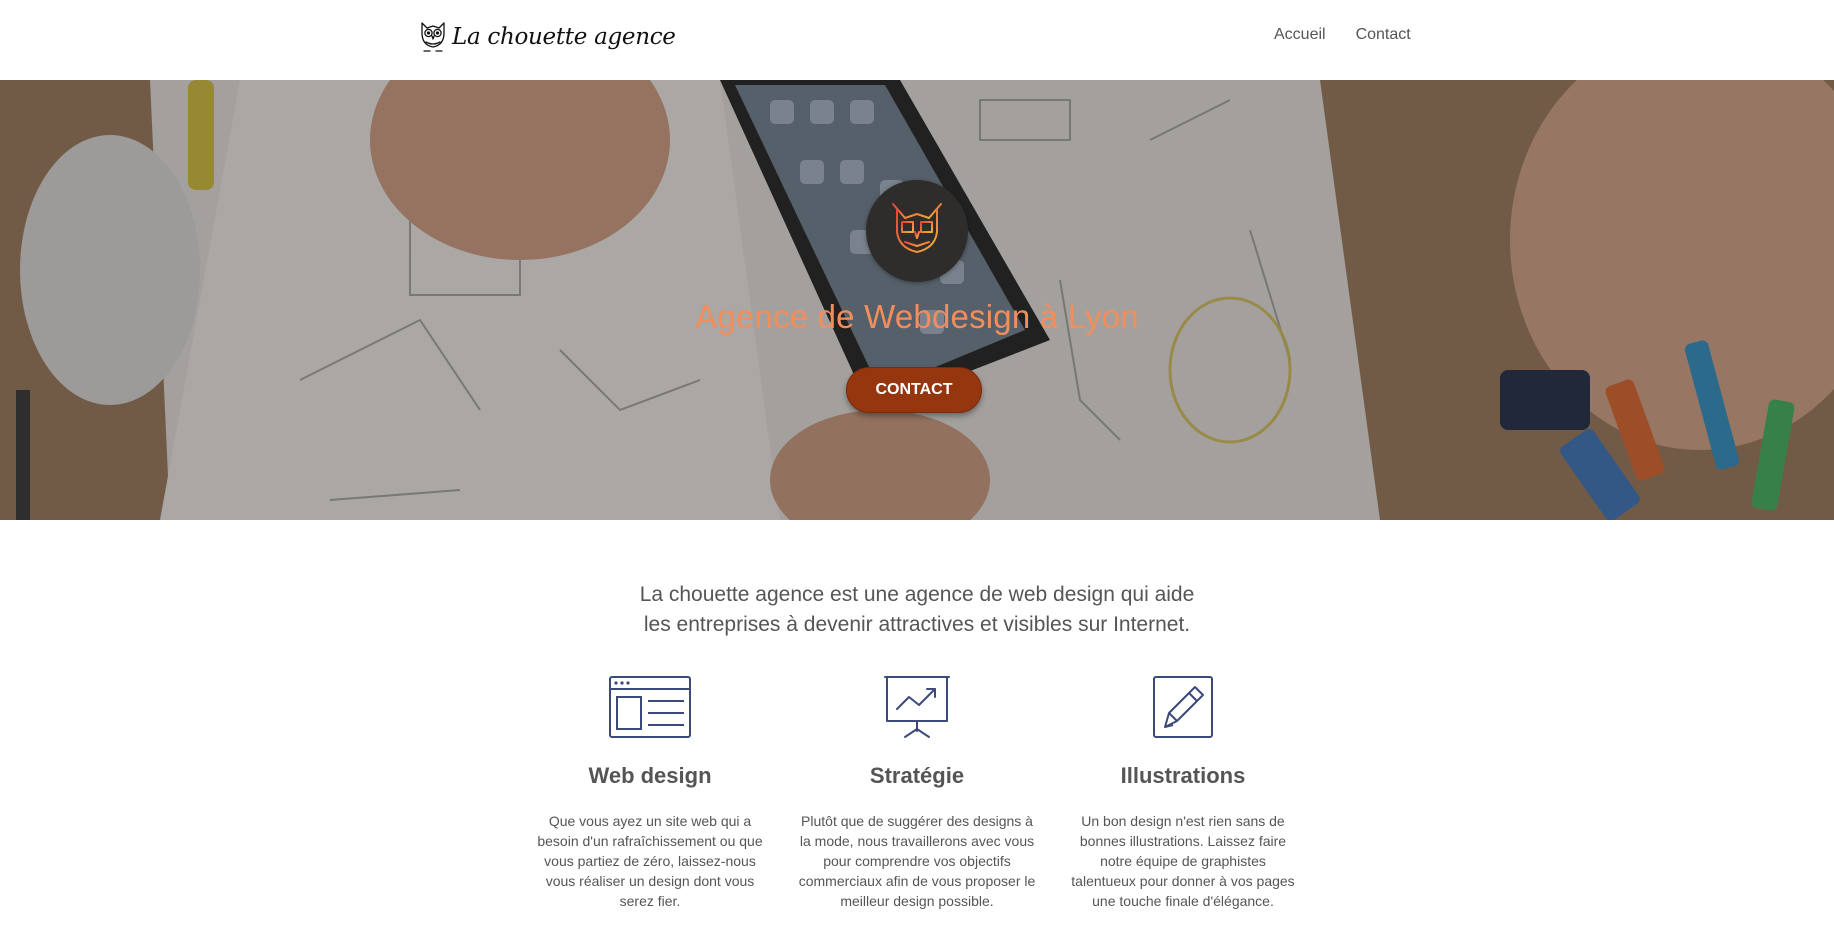  What do you see at coordinates (564, 37) in the screenshot?
I see `brand-name: La chouette agence` at bounding box center [564, 37].